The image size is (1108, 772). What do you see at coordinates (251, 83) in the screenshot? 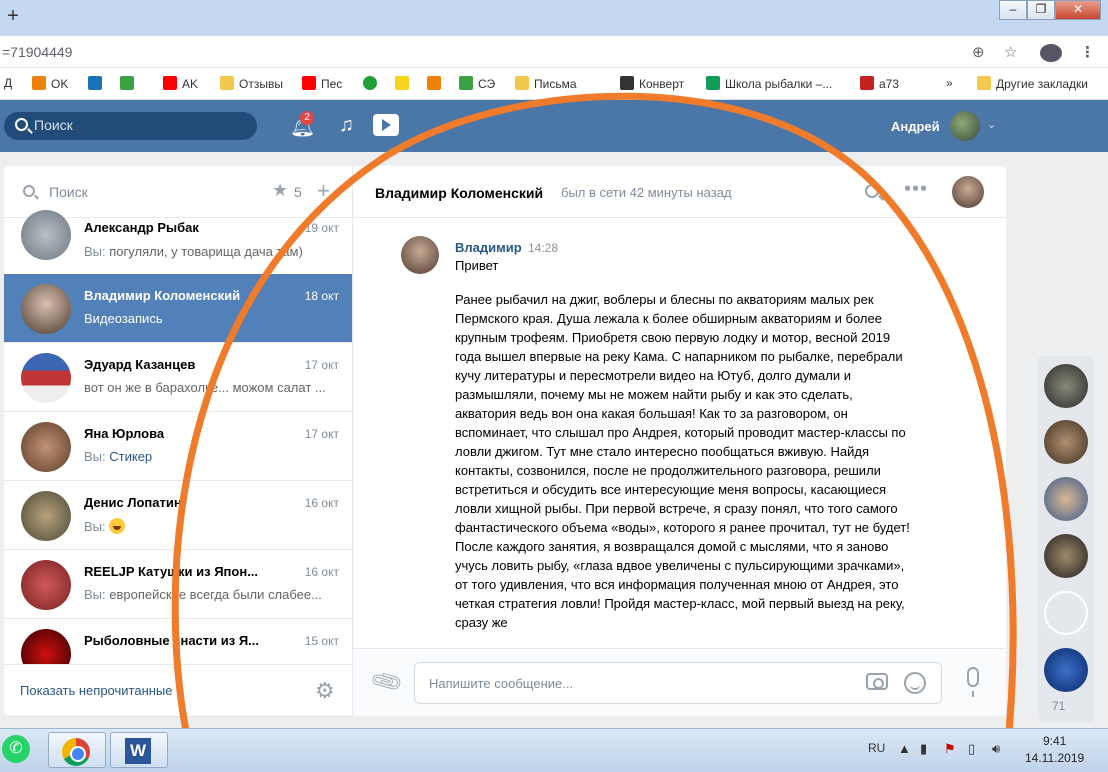
I see `bookmark-item: Отзывы` at bounding box center [251, 83].